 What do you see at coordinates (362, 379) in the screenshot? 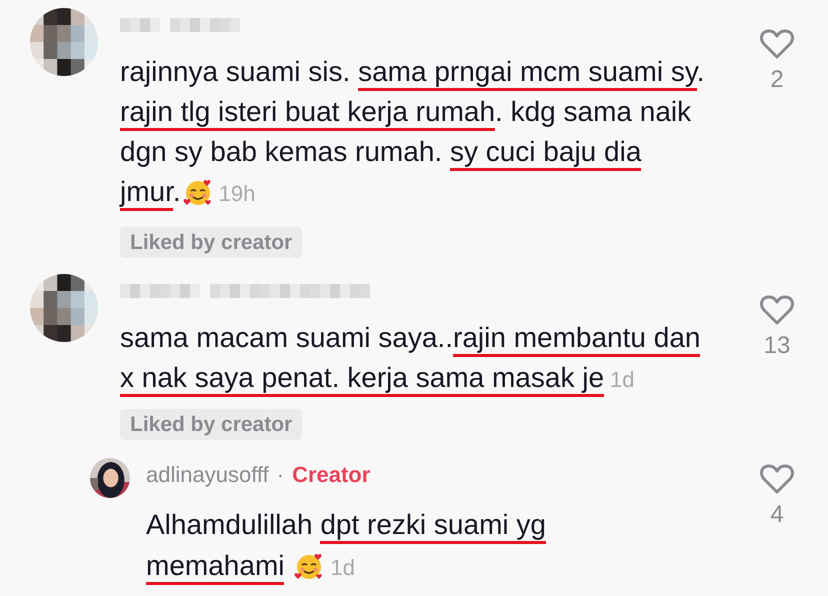
I see `comment-text: x nak saya penat. kerja sama masak je` at bounding box center [362, 379].